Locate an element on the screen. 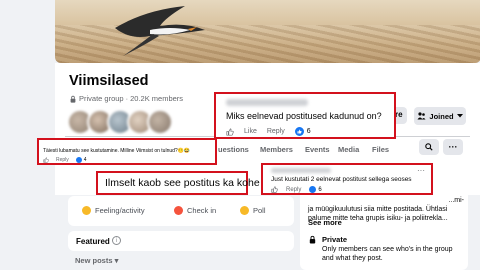  about-line: ...mi- is located at coordinates (456, 200).